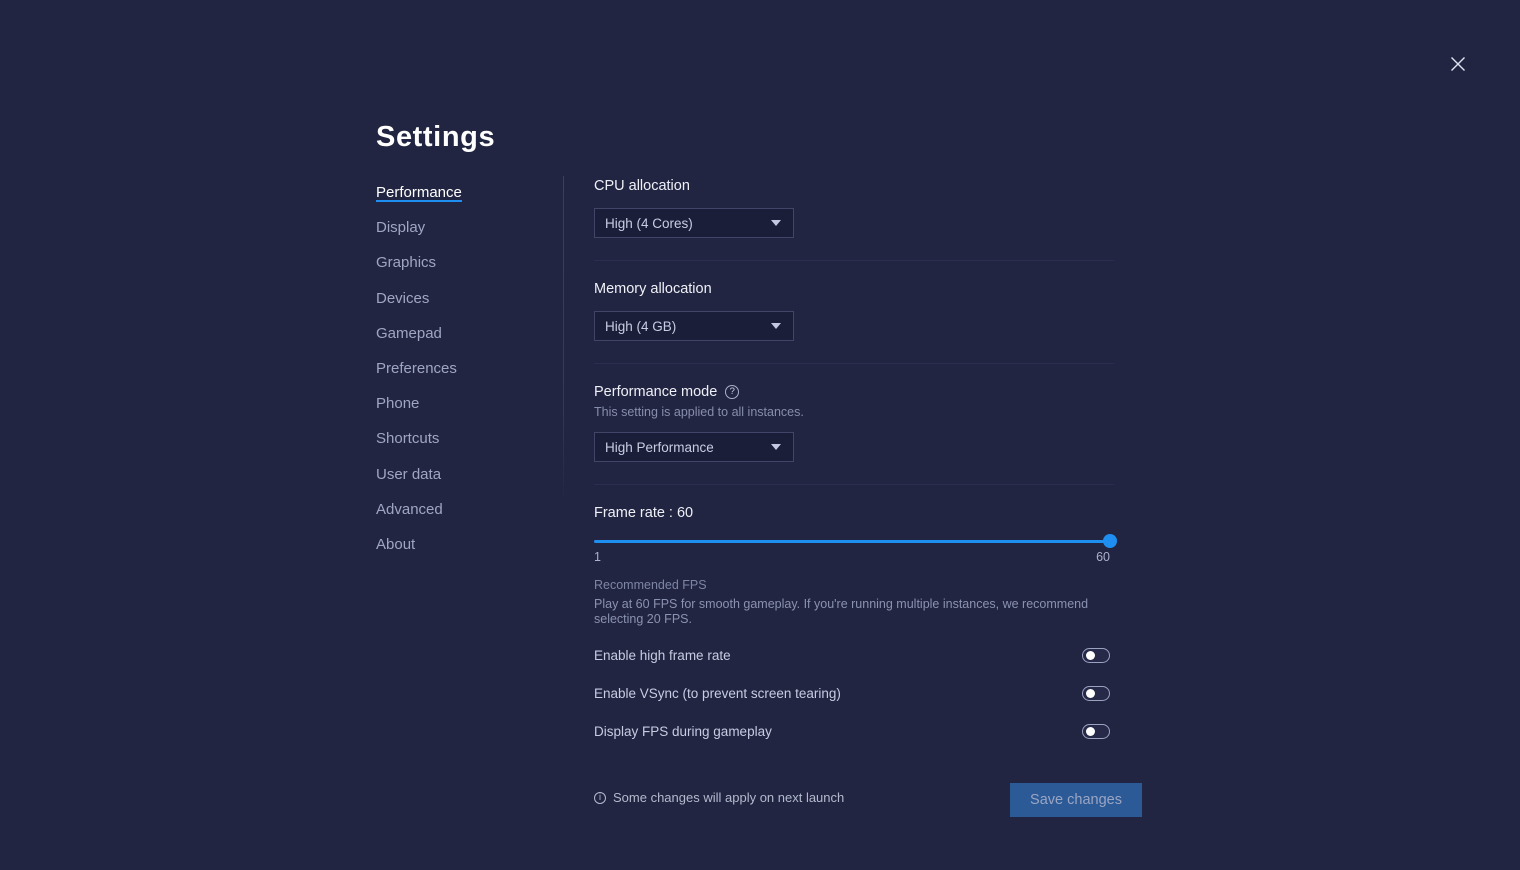 The image size is (1520, 870). What do you see at coordinates (416, 368) in the screenshot?
I see `sidebar-item-preferences: Preferences` at bounding box center [416, 368].